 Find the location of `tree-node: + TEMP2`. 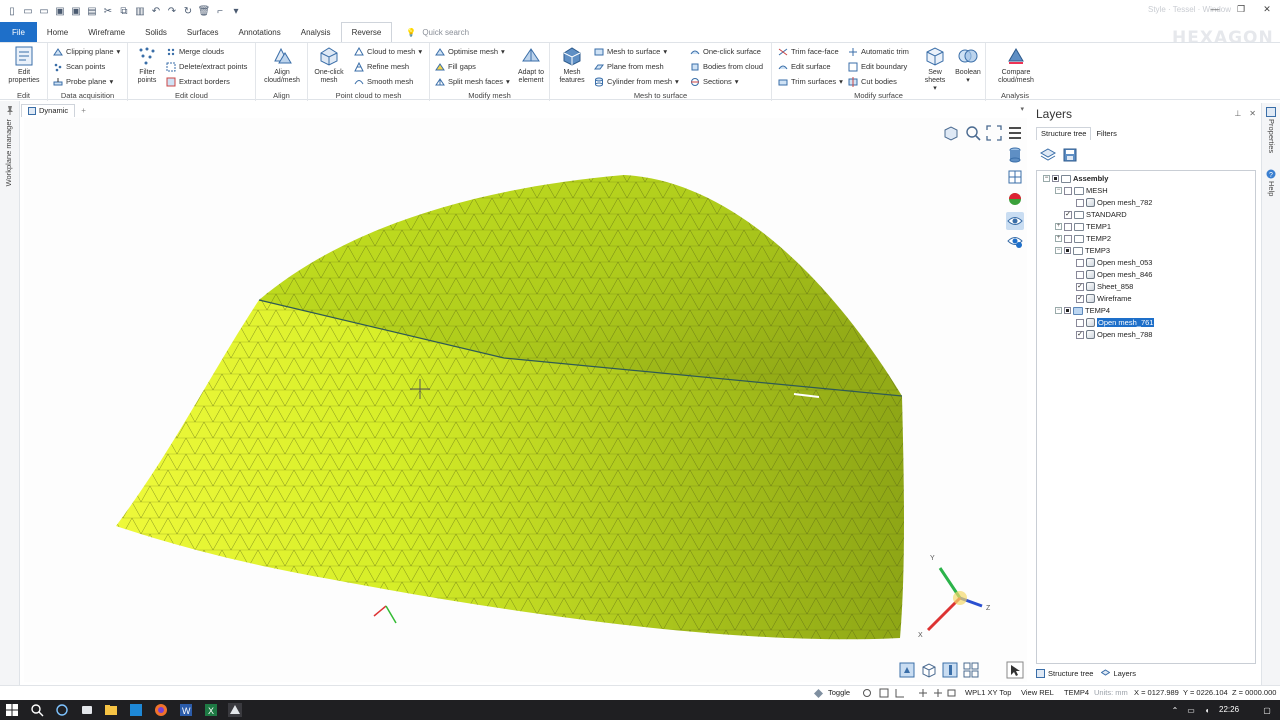

tree-node: + TEMP2 is located at coordinates (1083, 238).